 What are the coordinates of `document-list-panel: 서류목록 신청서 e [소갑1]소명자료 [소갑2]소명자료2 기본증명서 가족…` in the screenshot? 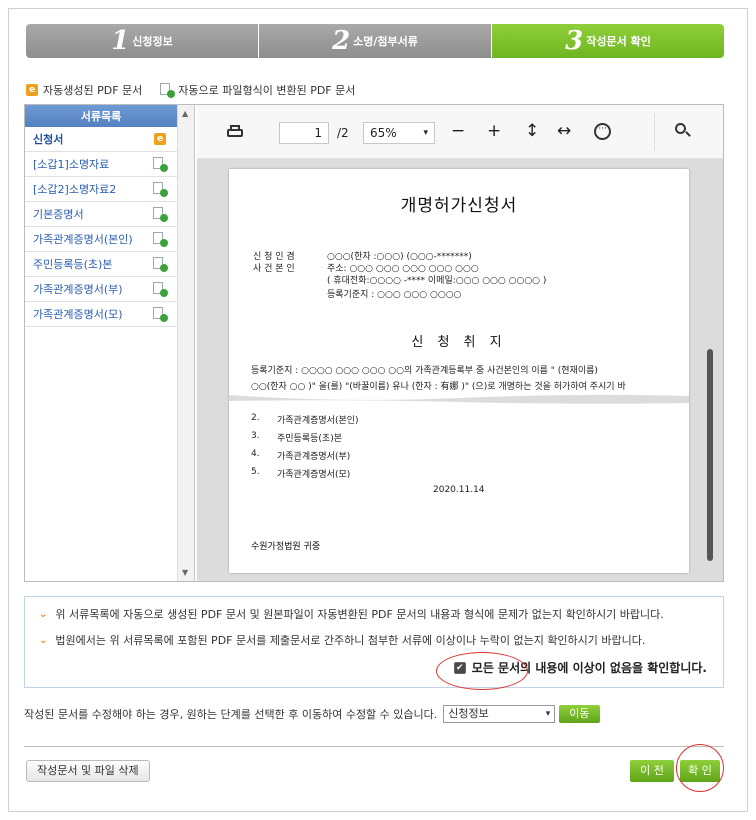 It's located at (110, 343).